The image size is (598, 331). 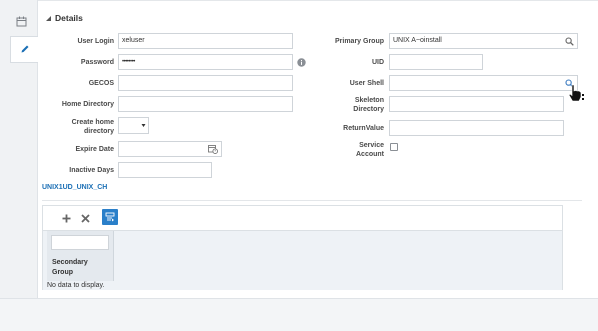 I want to click on empty-table-message: No data to display., so click(x=76, y=285).